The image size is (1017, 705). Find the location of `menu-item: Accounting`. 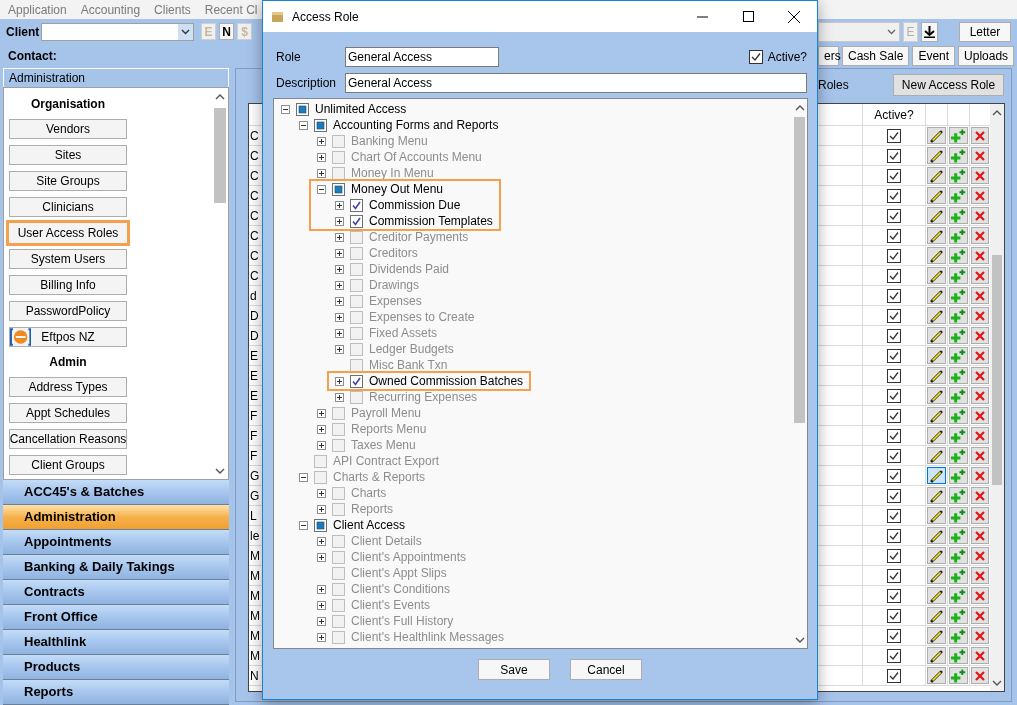

menu-item: Accounting is located at coordinates (110, 9).